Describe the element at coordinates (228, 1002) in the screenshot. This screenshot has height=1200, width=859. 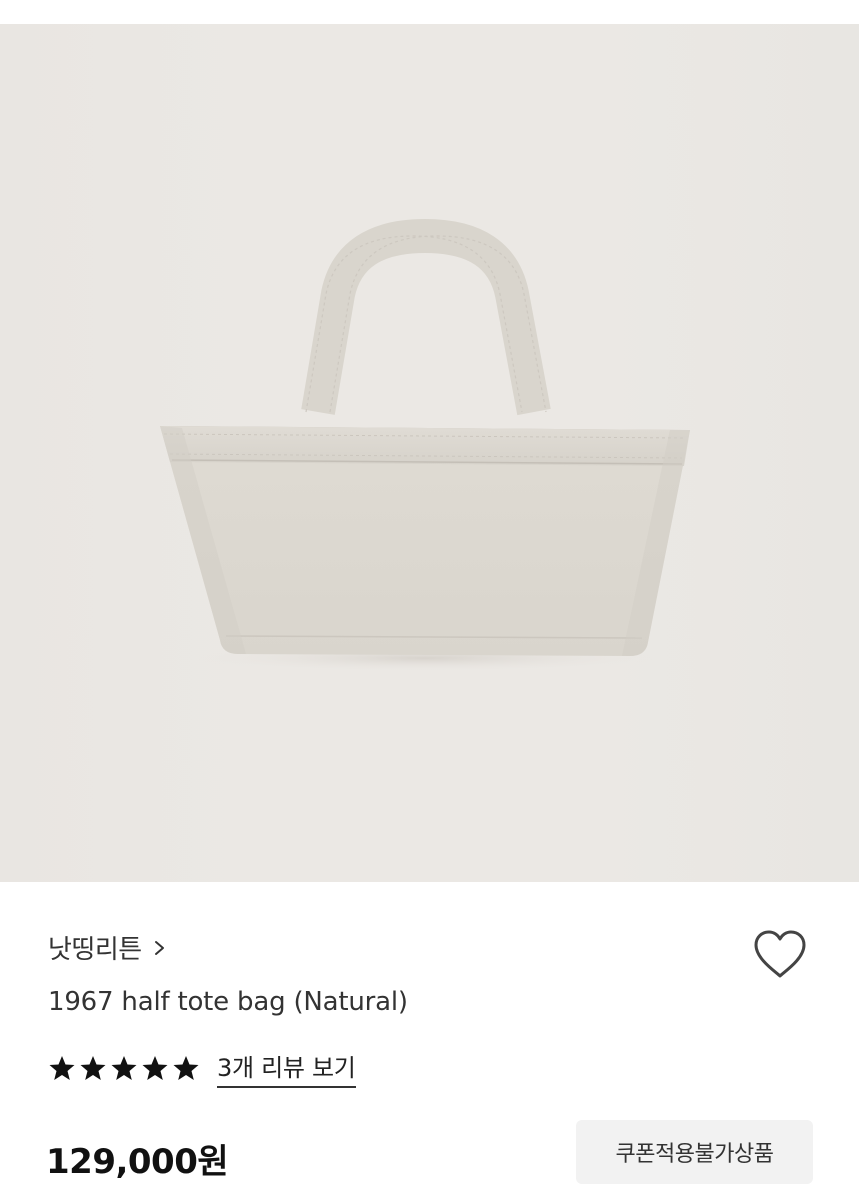
I see `product-title: 1967 half tote bag (Natural)` at that location.